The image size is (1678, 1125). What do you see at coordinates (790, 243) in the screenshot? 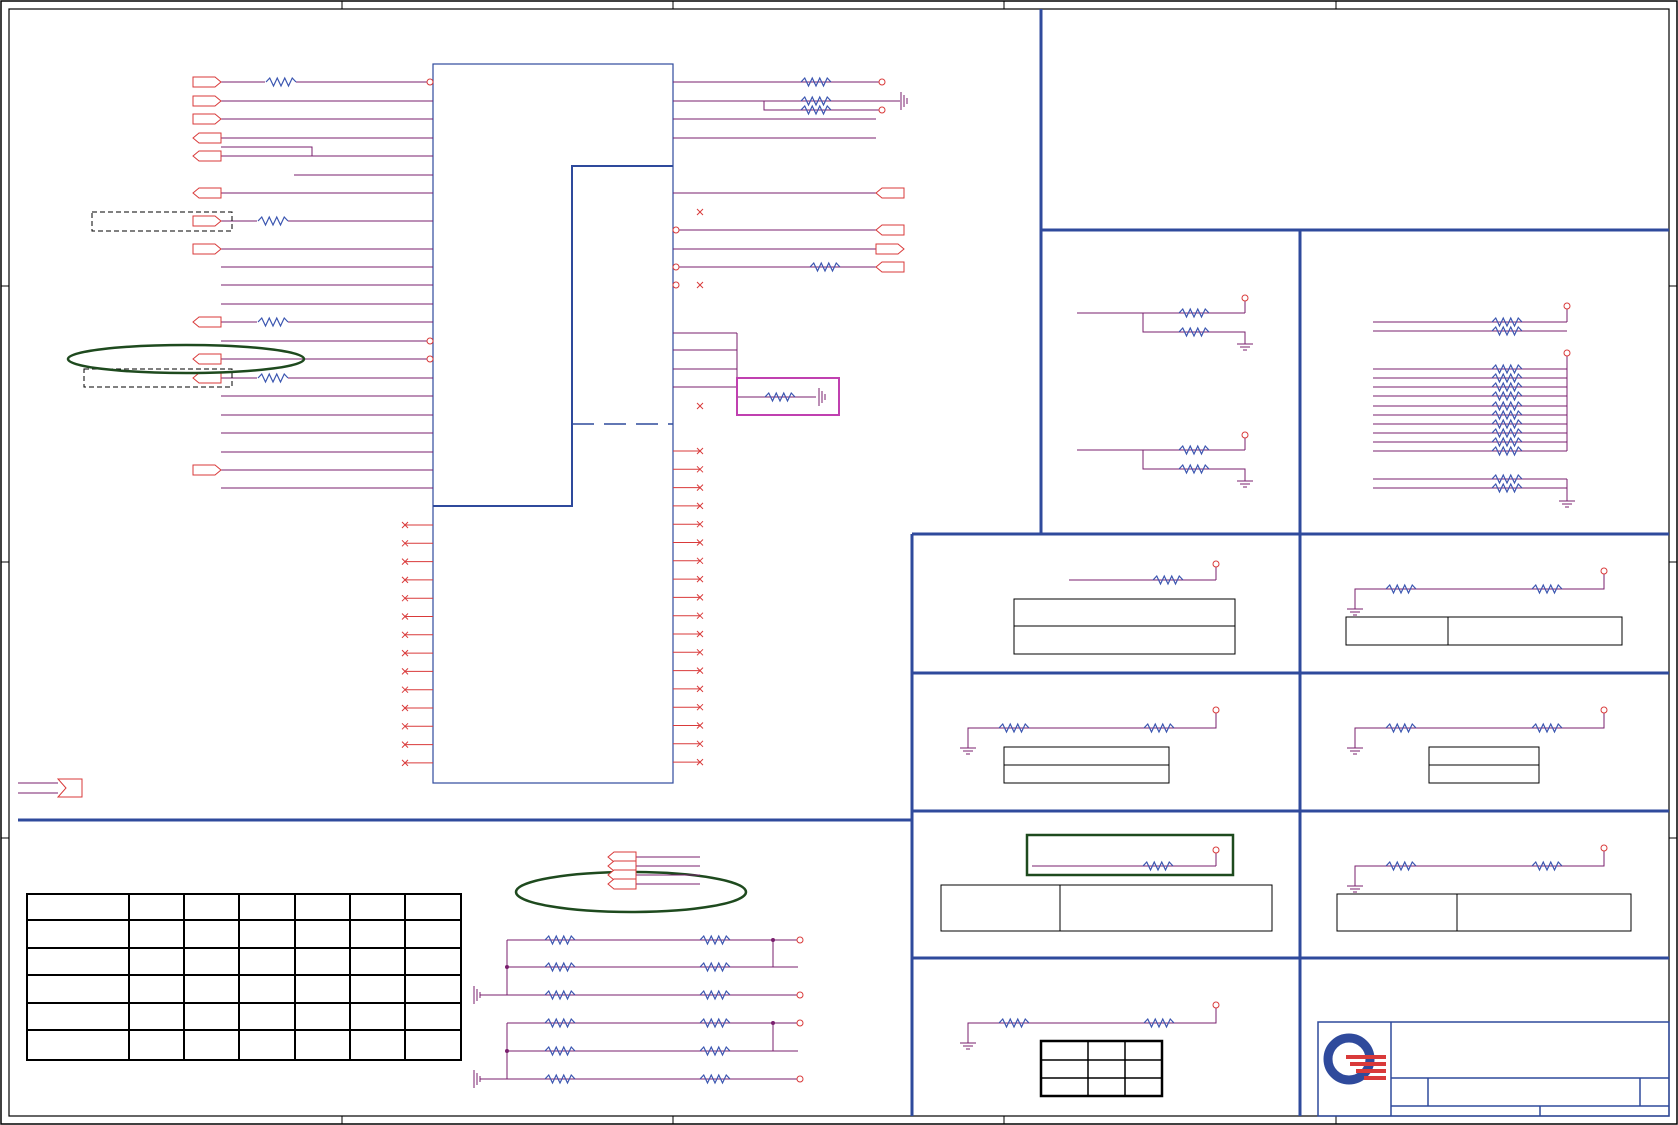
I see `ic-right-pins` at bounding box center [790, 243].